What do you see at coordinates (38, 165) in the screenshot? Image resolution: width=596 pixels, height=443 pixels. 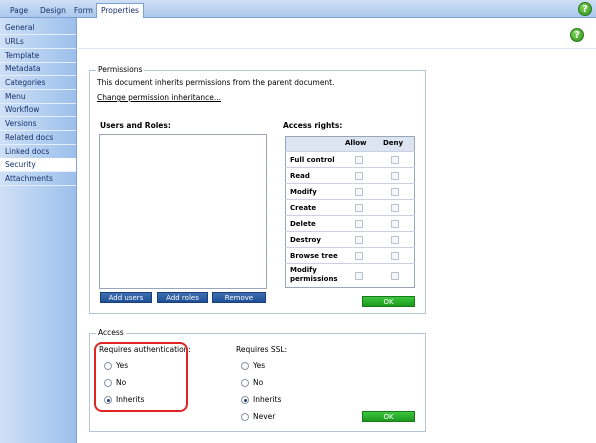 I see `sidebar-item-security: Security` at bounding box center [38, 165].